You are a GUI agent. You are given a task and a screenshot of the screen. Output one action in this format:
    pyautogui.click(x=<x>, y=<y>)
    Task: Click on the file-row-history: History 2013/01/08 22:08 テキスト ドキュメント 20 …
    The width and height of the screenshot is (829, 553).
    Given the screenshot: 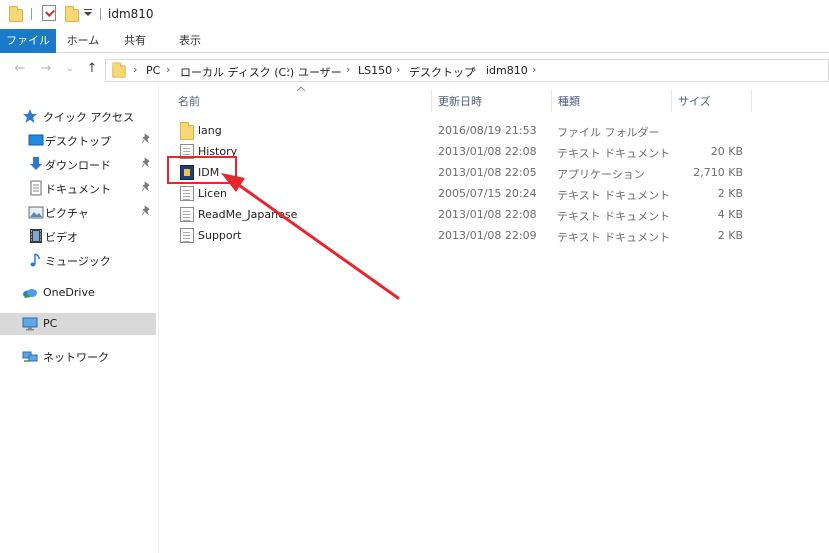 What is the action you would take?
    pyautogui.click(x=462, y=151)
    